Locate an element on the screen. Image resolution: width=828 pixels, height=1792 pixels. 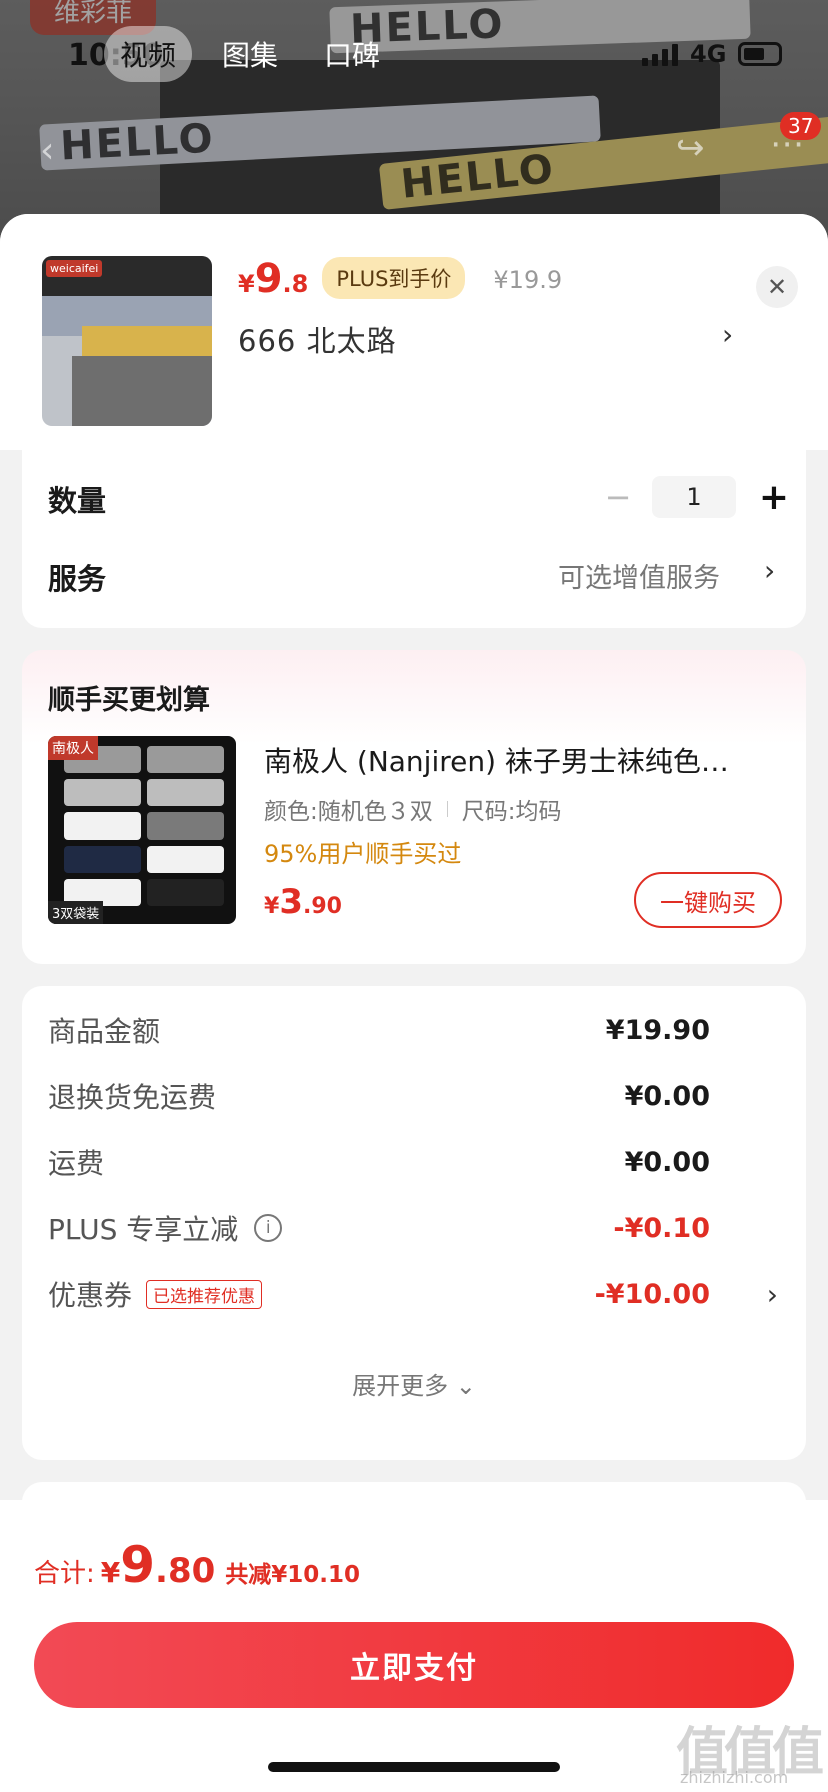
total-price: 合计: ¥ 9 .80 共减¥10.10 is located at coordinates (197, 1565).